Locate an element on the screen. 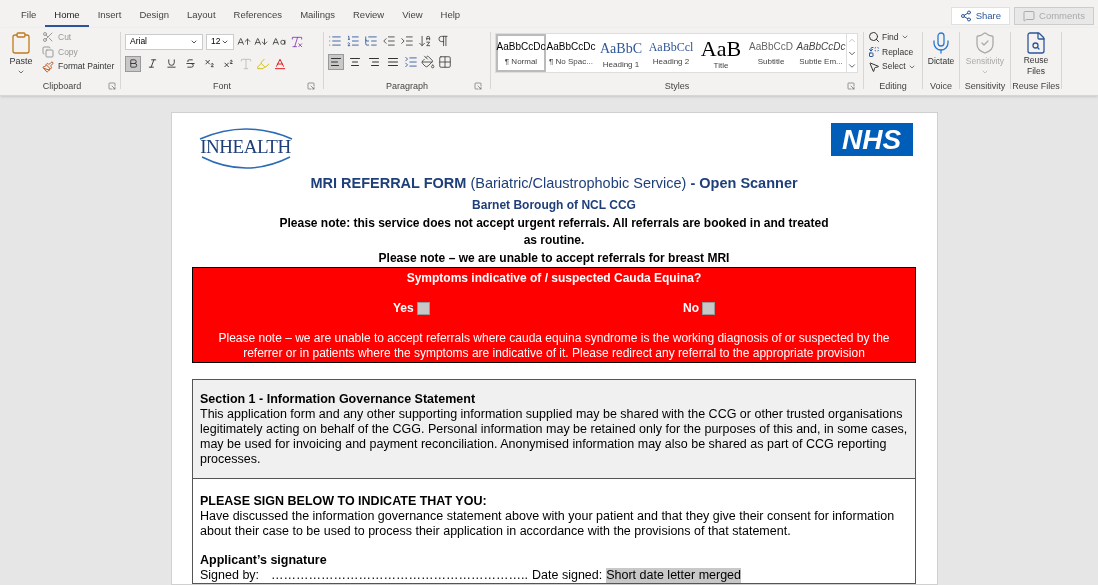 The image size is (1098, 585). bullets-icon is located at coordinates (335, 40).